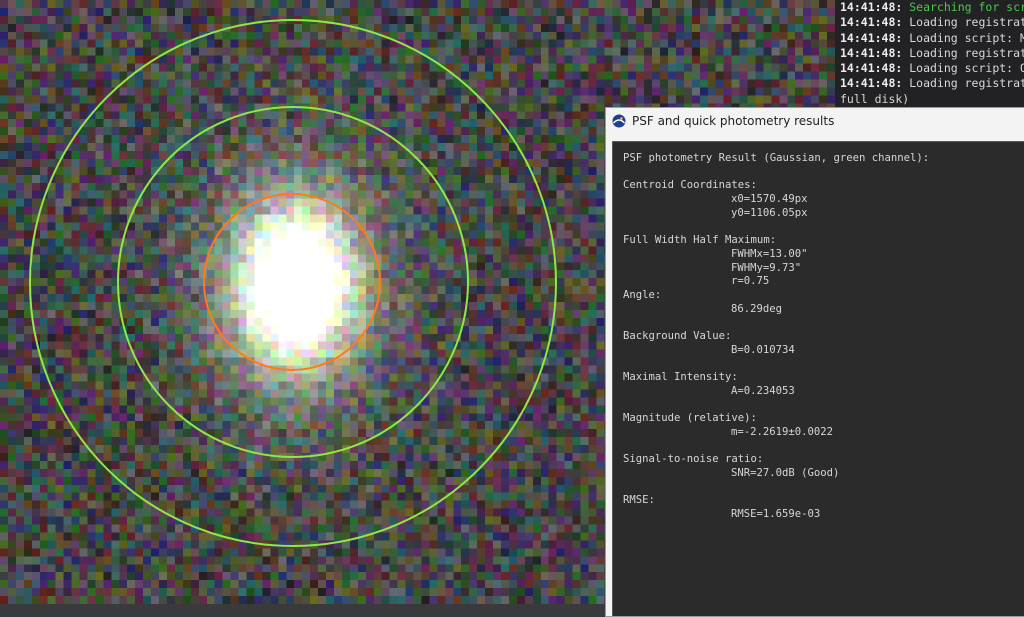 Image resolution: width=1024 pixels, height=617 pixels. I want to click on result-label: RMSE:, so click(639, 500).